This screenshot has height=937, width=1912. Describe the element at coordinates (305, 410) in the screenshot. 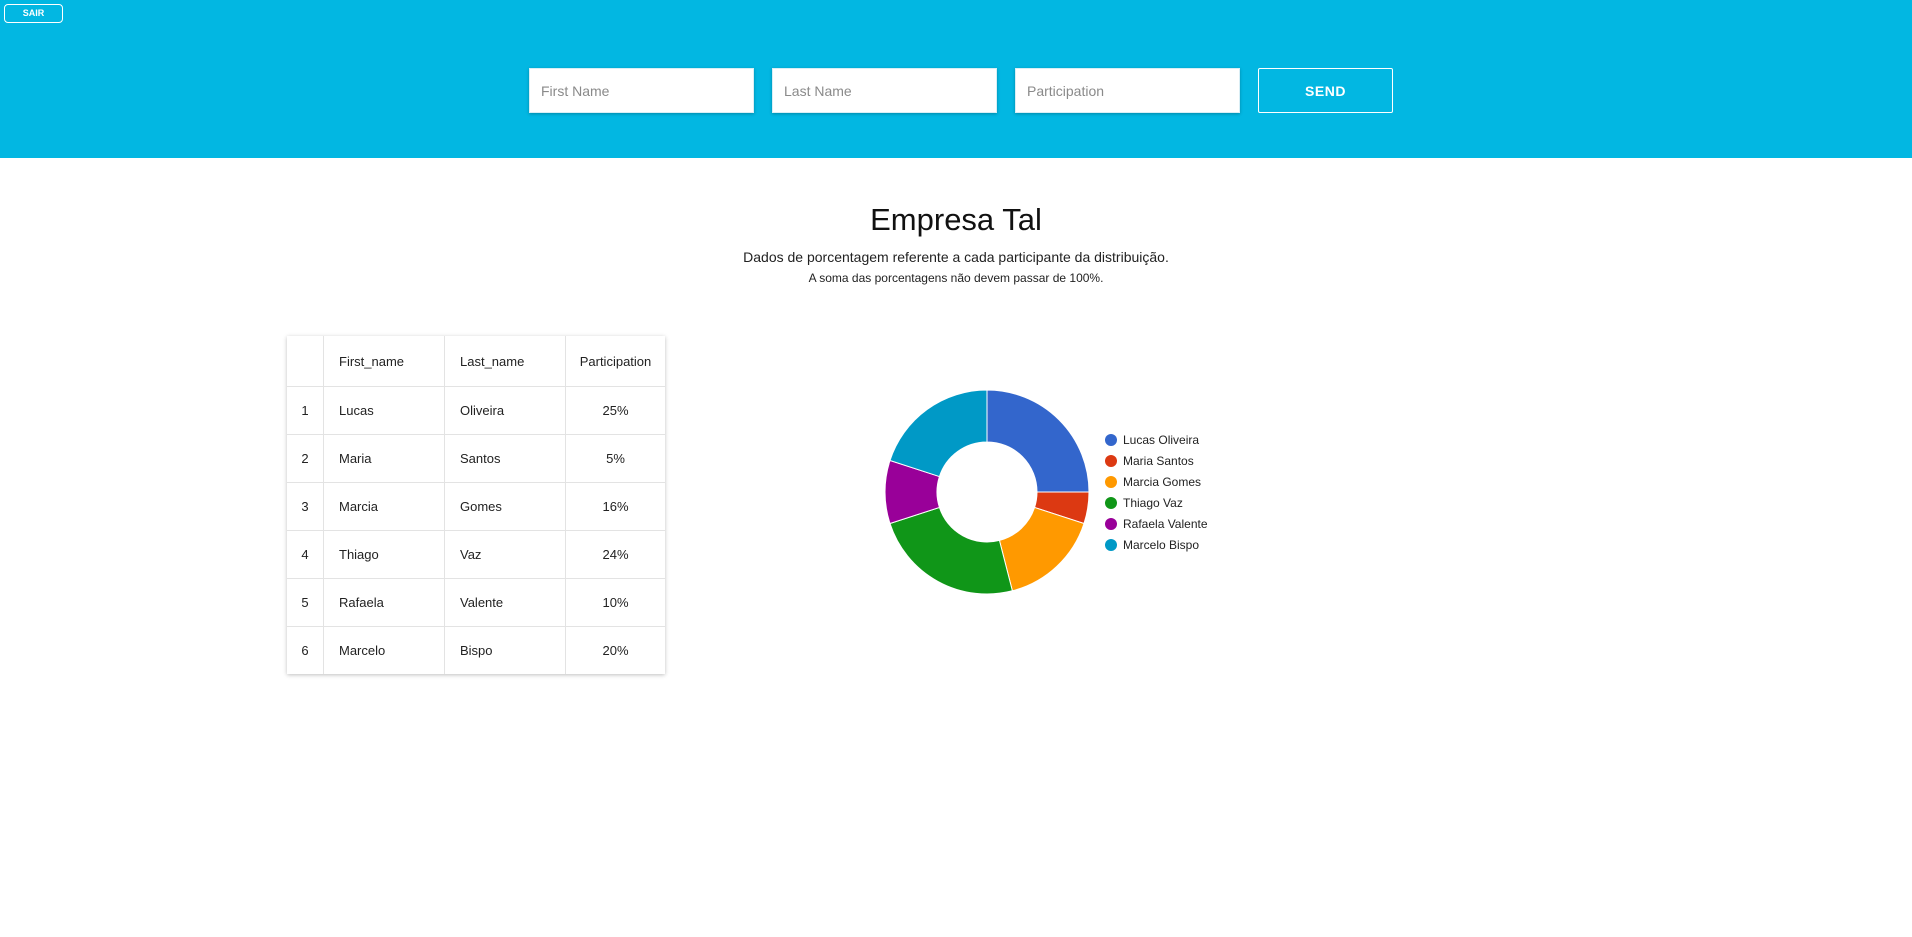

I see `row-index: 1` at that location.